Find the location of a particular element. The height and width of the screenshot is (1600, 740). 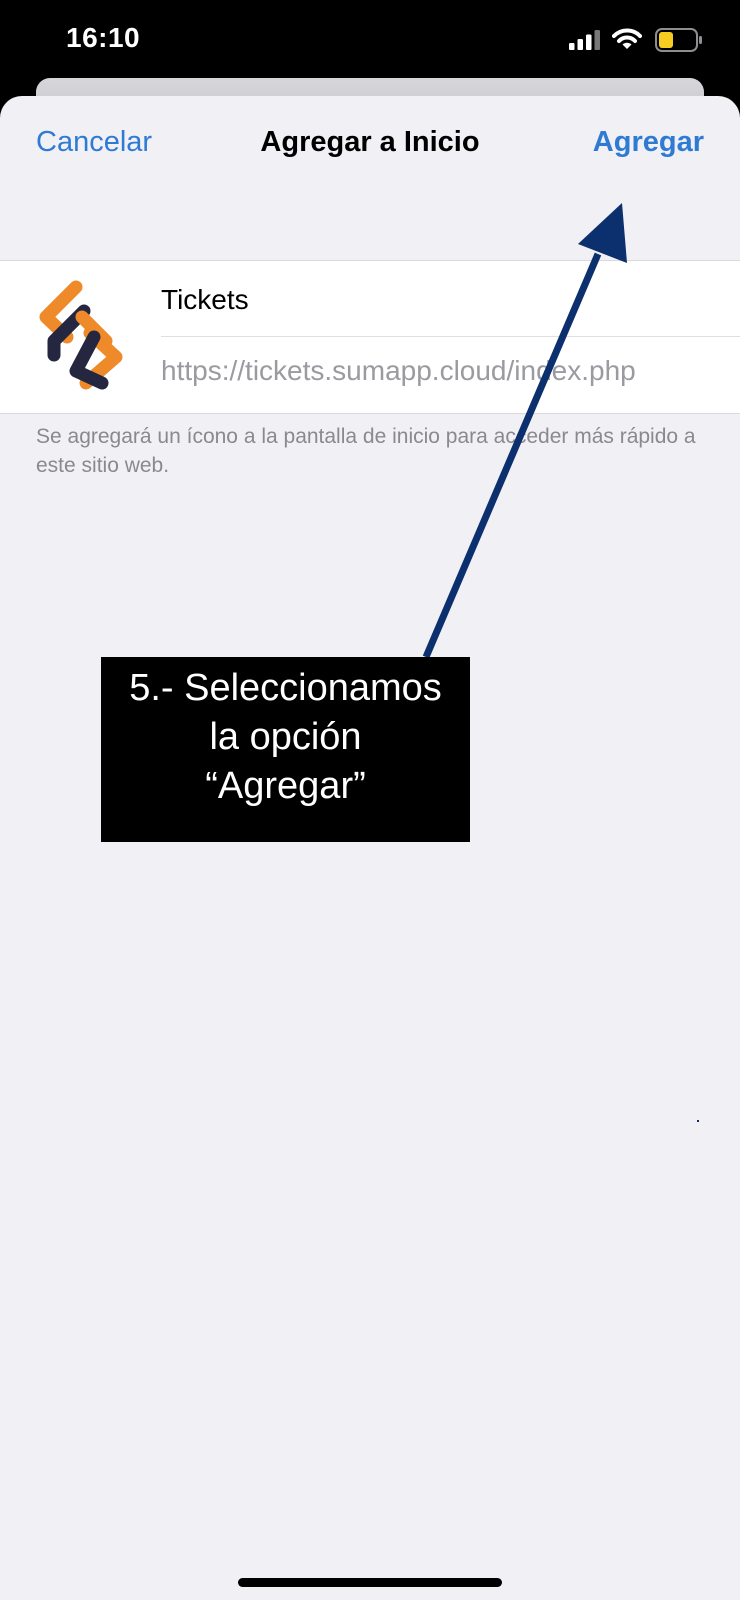

home-indicator is located at coordinates (370, 1582).